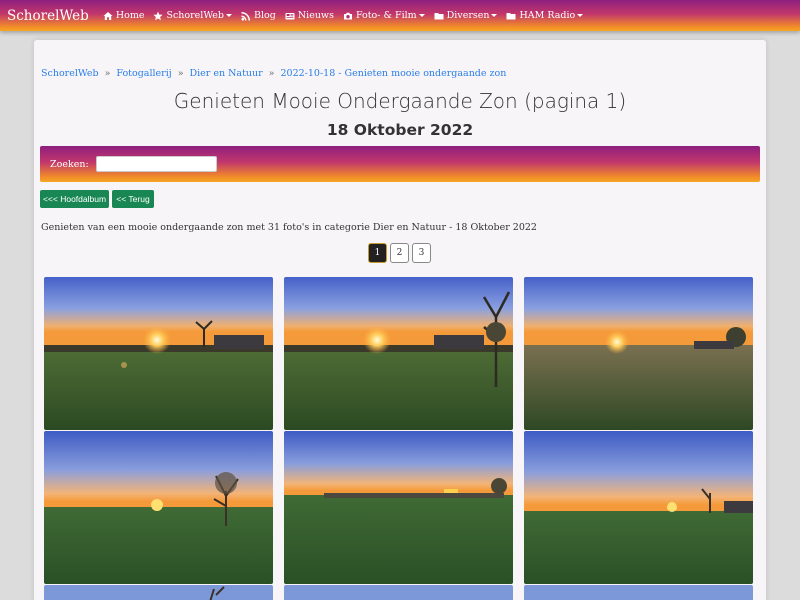 Image resolution: width=800 pixels, height=600 pixels. I want to click on breadcrumb-link-fotogallerij: Fotogallerij, so click(143, 73).